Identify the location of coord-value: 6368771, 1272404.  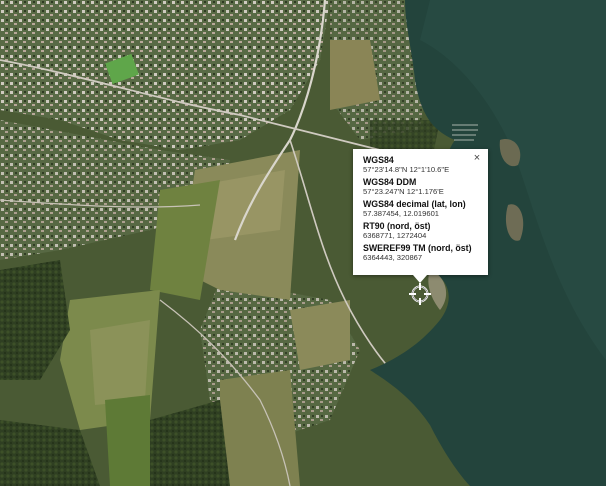
(395, 235).